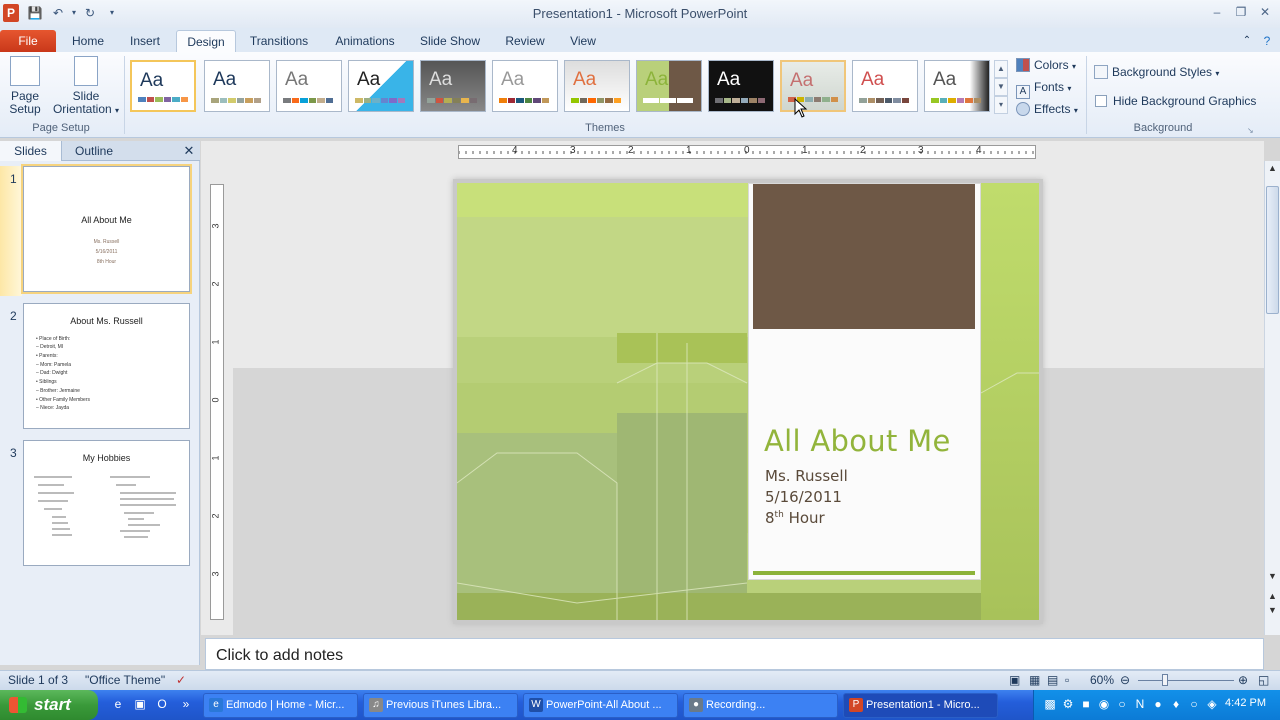  What do you see at coordinates (118, 705) in the screenshot?
I see `internet-explorer-icon: e` at bounding box center [118, 705].